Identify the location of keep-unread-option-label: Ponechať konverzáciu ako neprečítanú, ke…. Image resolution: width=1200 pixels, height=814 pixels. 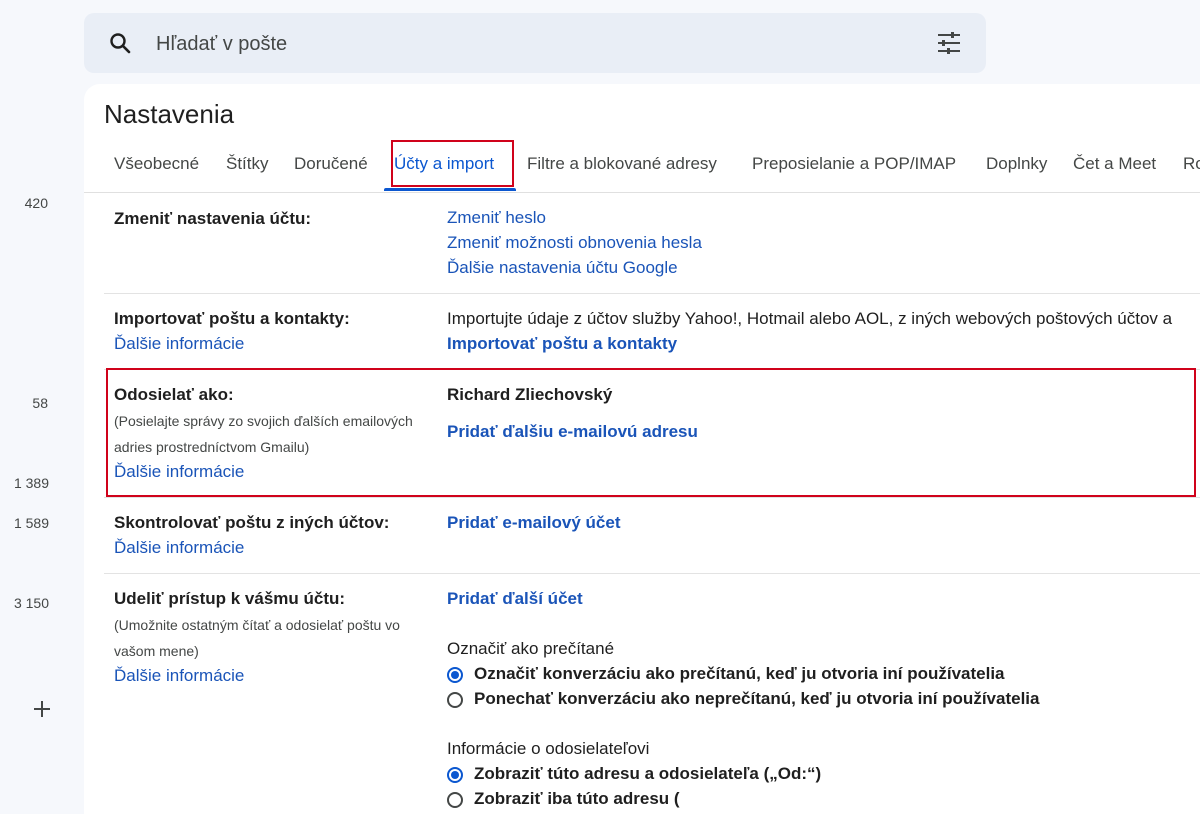
(756, 699).